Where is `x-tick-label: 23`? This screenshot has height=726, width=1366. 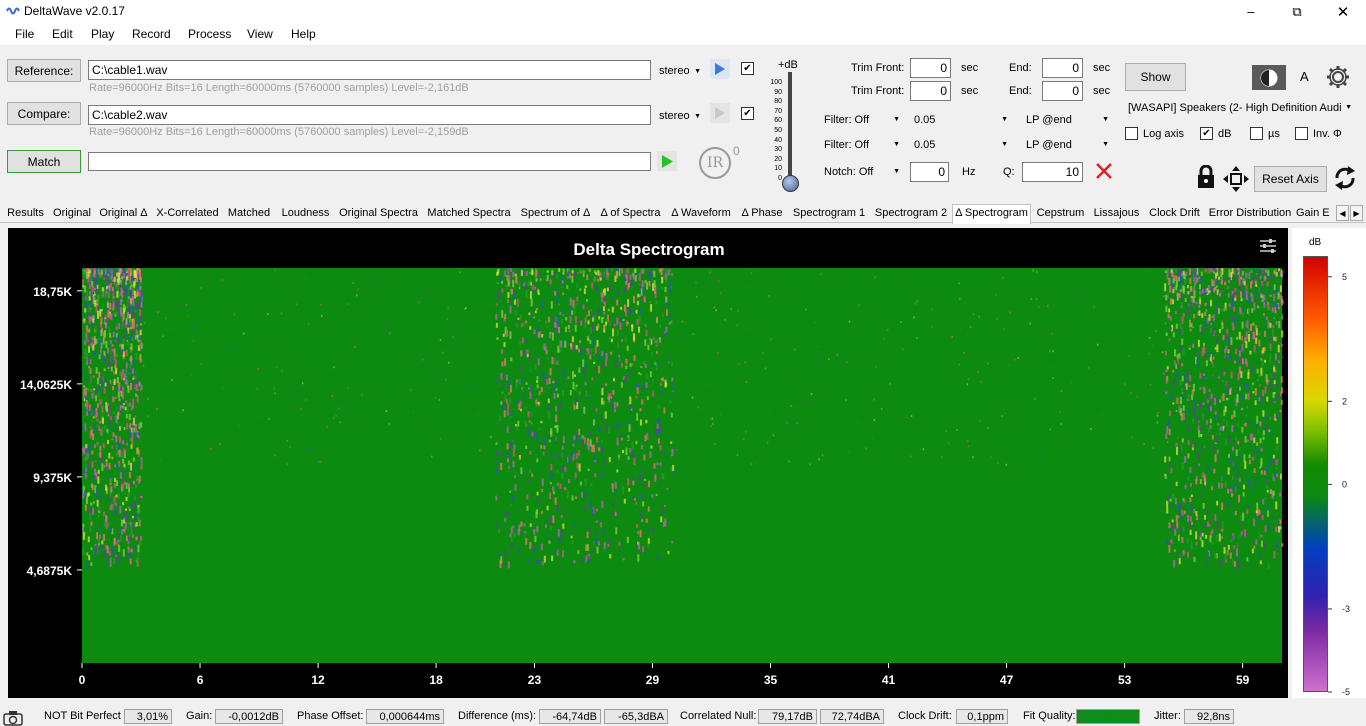
x-tick-label: 23 is located at coordinates (535, 680).